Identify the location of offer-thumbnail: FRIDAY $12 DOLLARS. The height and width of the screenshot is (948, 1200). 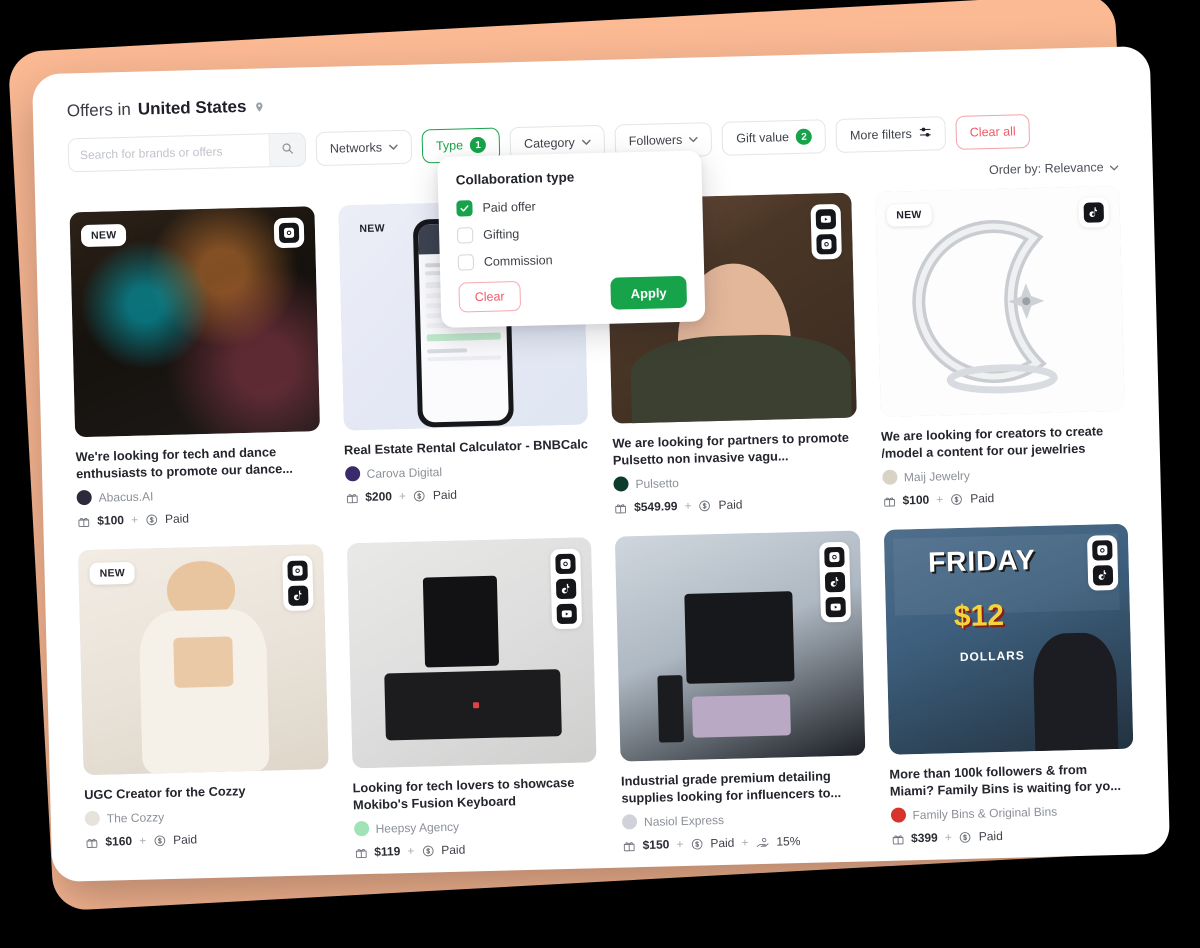
(1008, 639).